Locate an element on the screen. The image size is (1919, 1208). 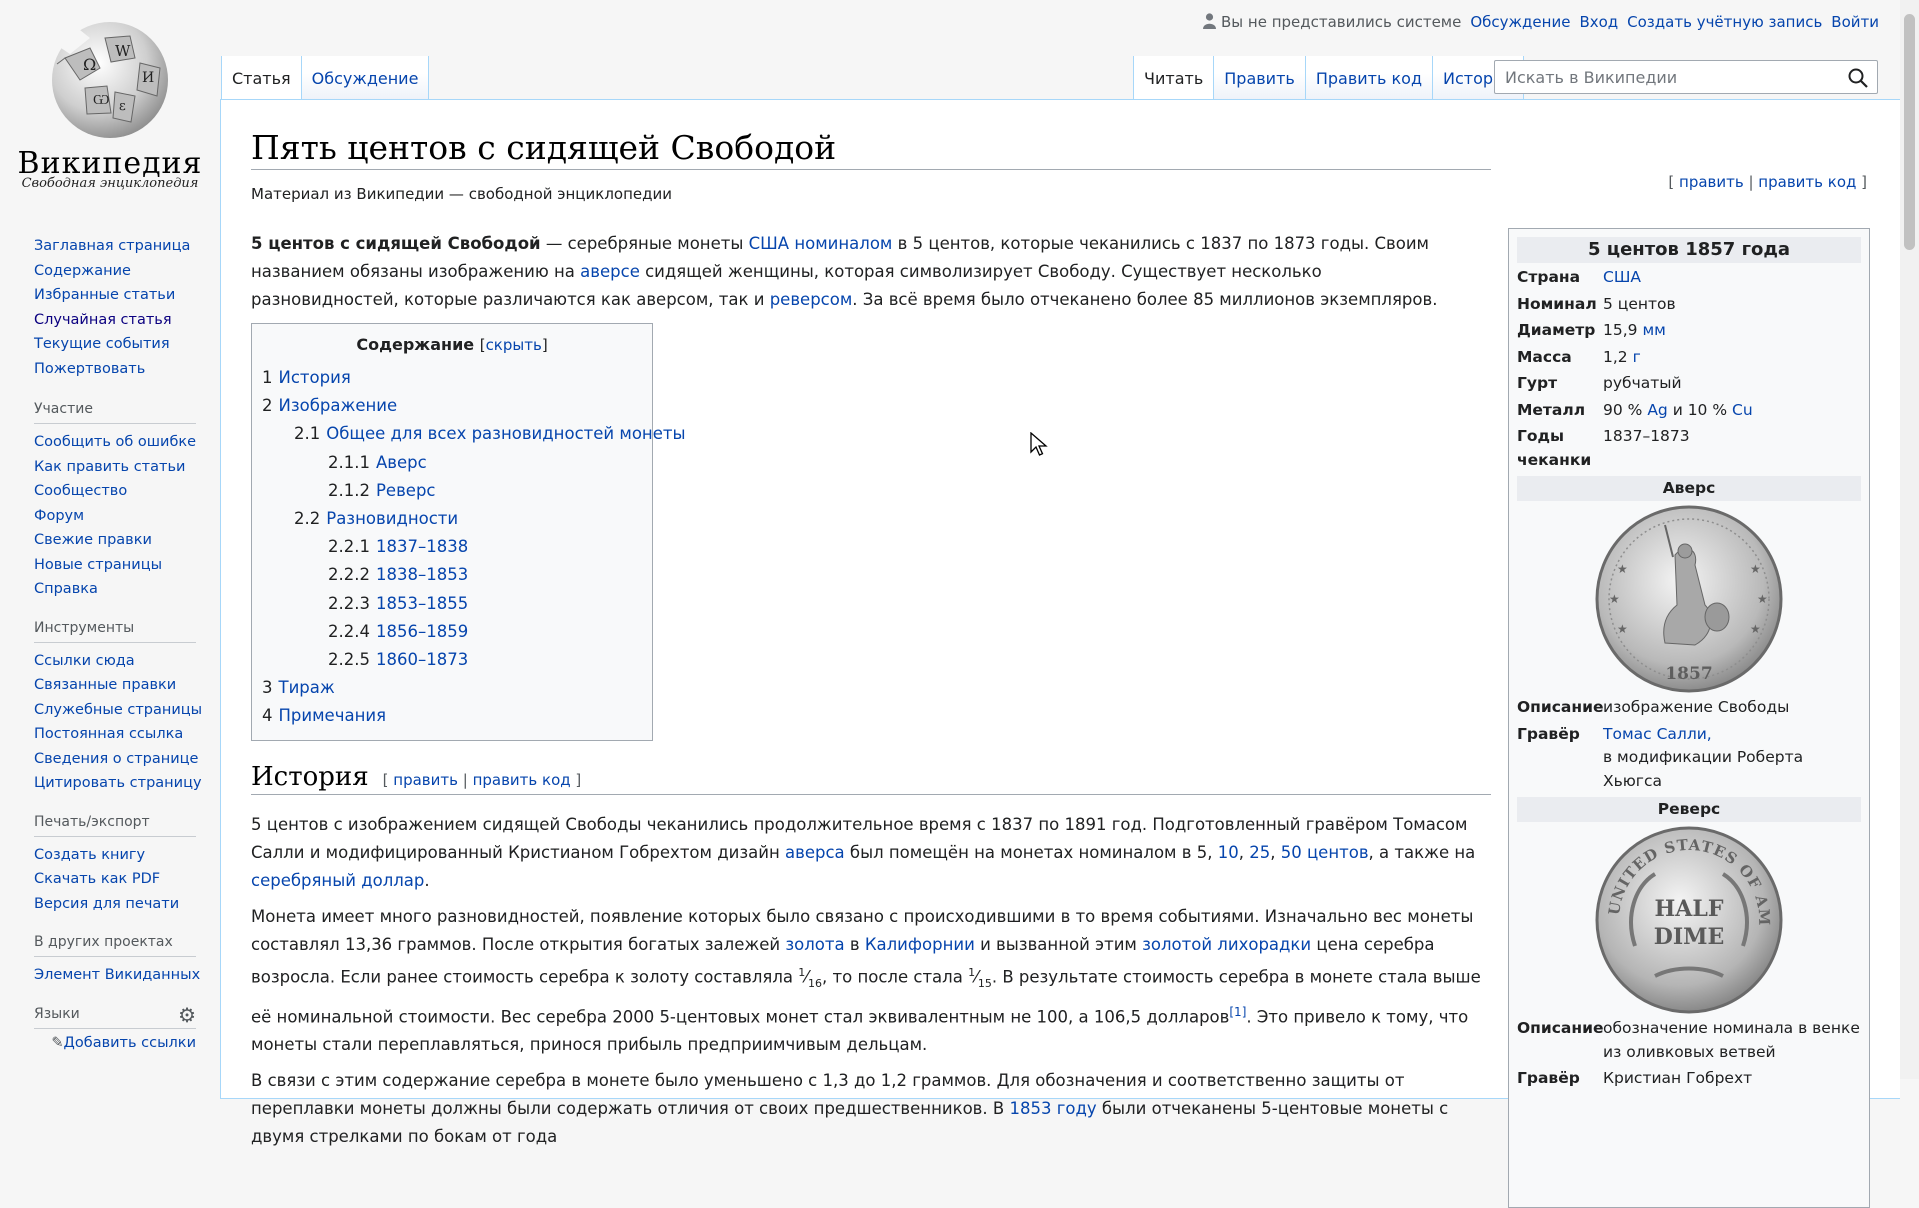
coin-reverse-image: UNITED STATES OF AMERICA HALF DIME is located at coordinates (1689, 920).